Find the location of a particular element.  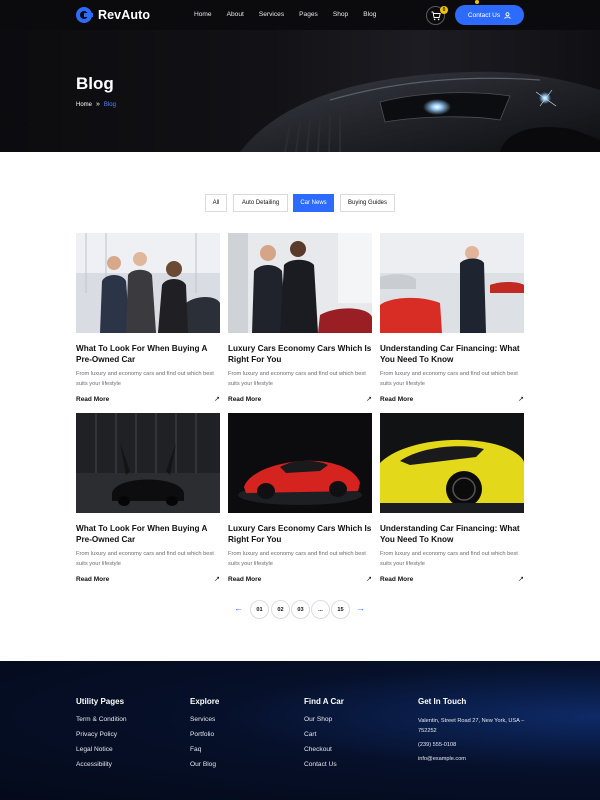

footer-heading: Find A Car is located at coordinates (324, 701).